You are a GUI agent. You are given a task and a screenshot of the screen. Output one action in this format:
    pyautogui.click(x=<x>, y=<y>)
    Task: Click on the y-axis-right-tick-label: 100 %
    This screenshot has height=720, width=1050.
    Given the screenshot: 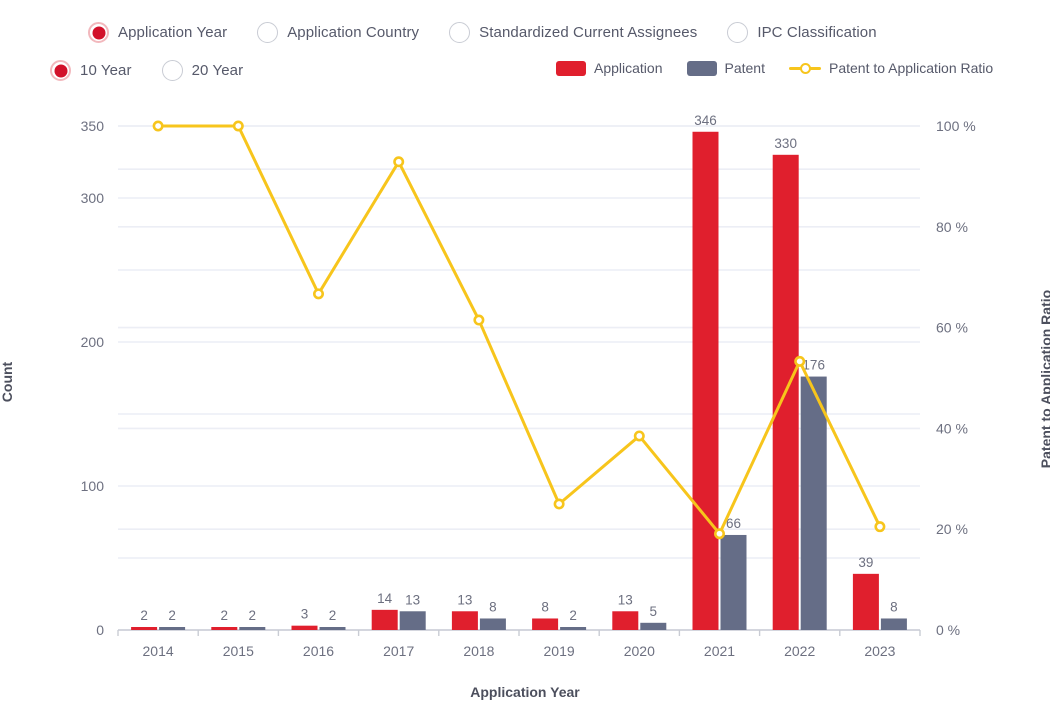 What is the action you would take?
    pyautogui.click(x=956, y=126)
    